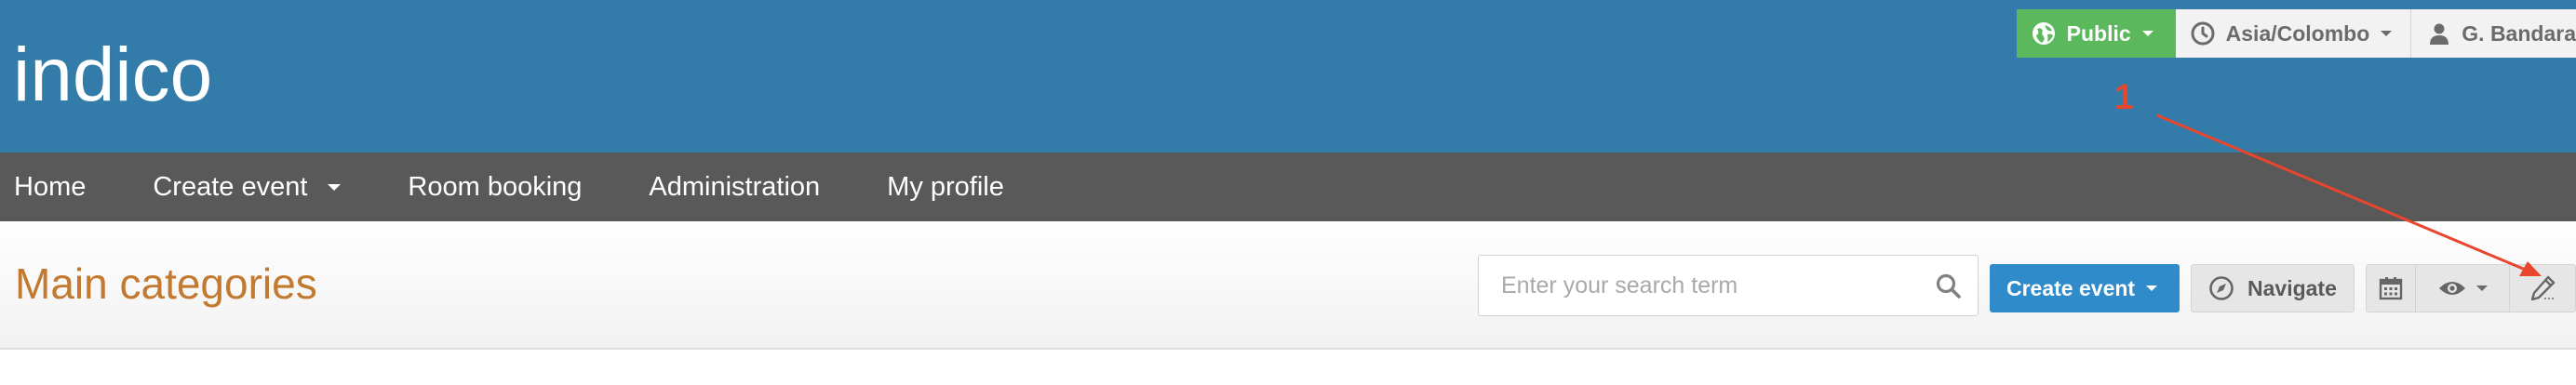  I want to click on nav-item-my-profile: My profile, so click(945, 187).